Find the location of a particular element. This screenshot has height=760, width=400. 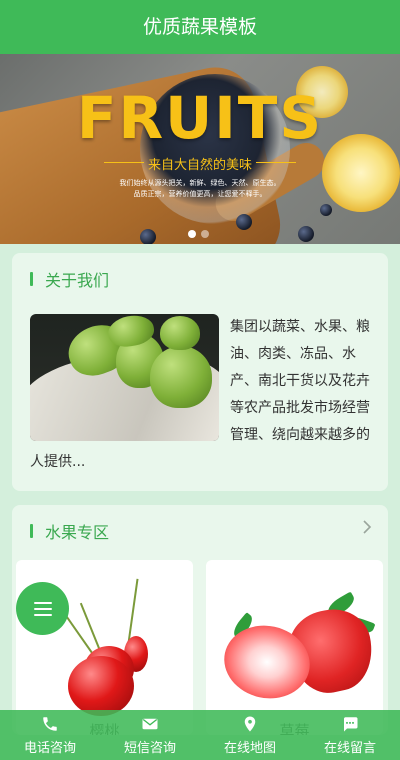

chevron-right-icon is located at coordinates (367, 529).